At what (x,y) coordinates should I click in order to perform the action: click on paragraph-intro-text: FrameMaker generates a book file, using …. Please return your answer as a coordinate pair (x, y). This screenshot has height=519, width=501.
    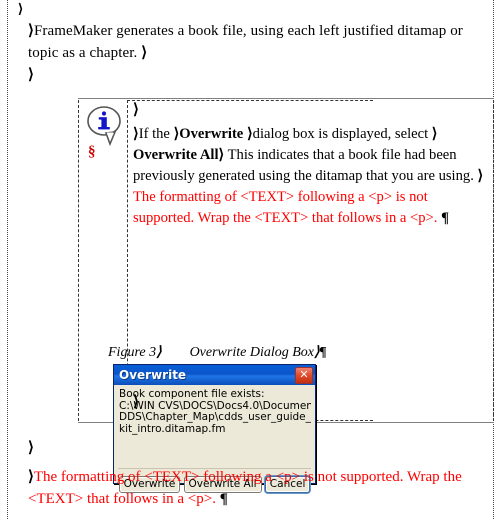
    Looking at the image, I should click on (245, 42).